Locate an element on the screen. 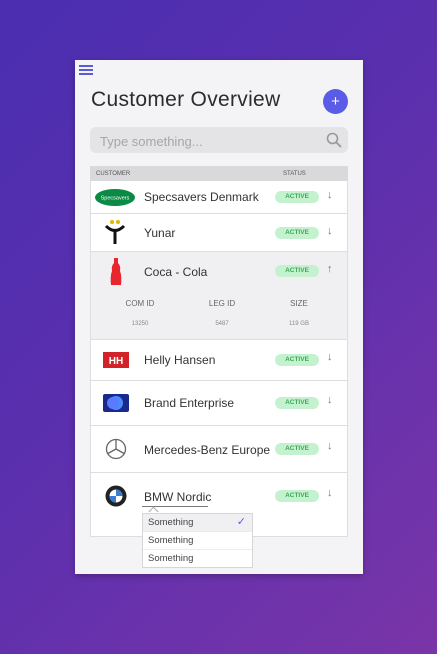 This screenshot has height=654, width=437. leg-id-label: LEG ID is located at coordinates (222, 303).